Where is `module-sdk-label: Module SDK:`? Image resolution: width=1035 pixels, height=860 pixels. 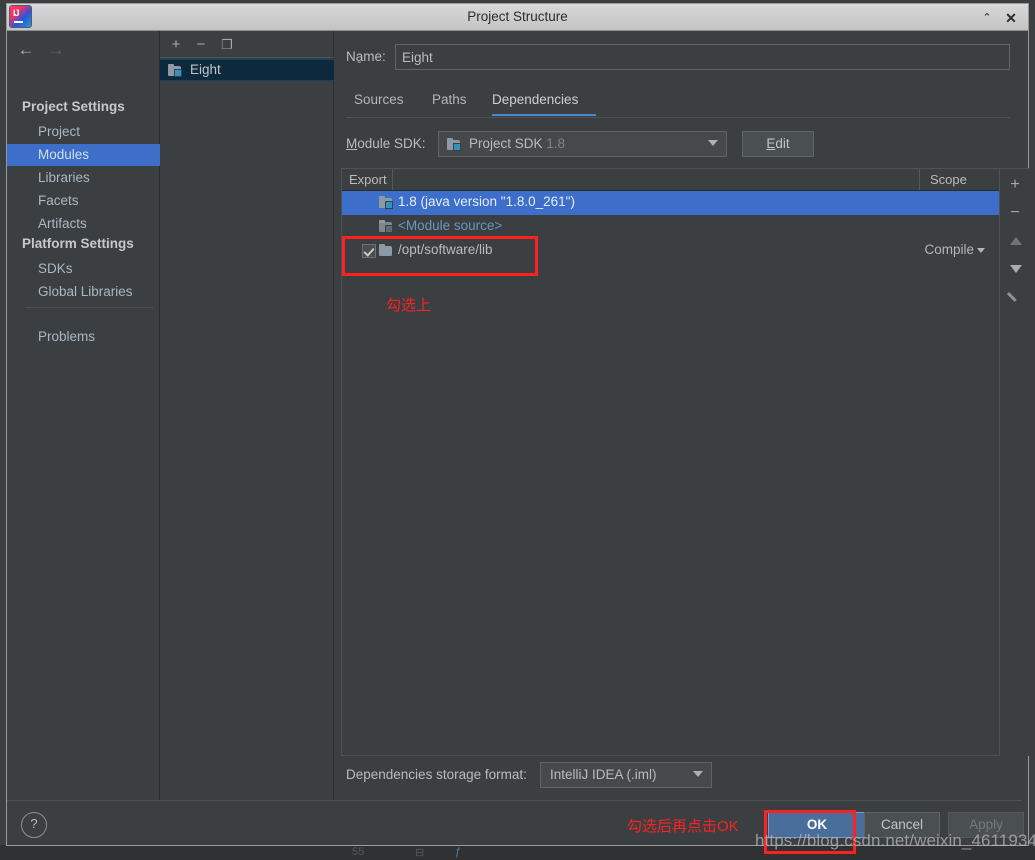 module-sdk-label: Module SDK: is located at coordinates (386, 143).